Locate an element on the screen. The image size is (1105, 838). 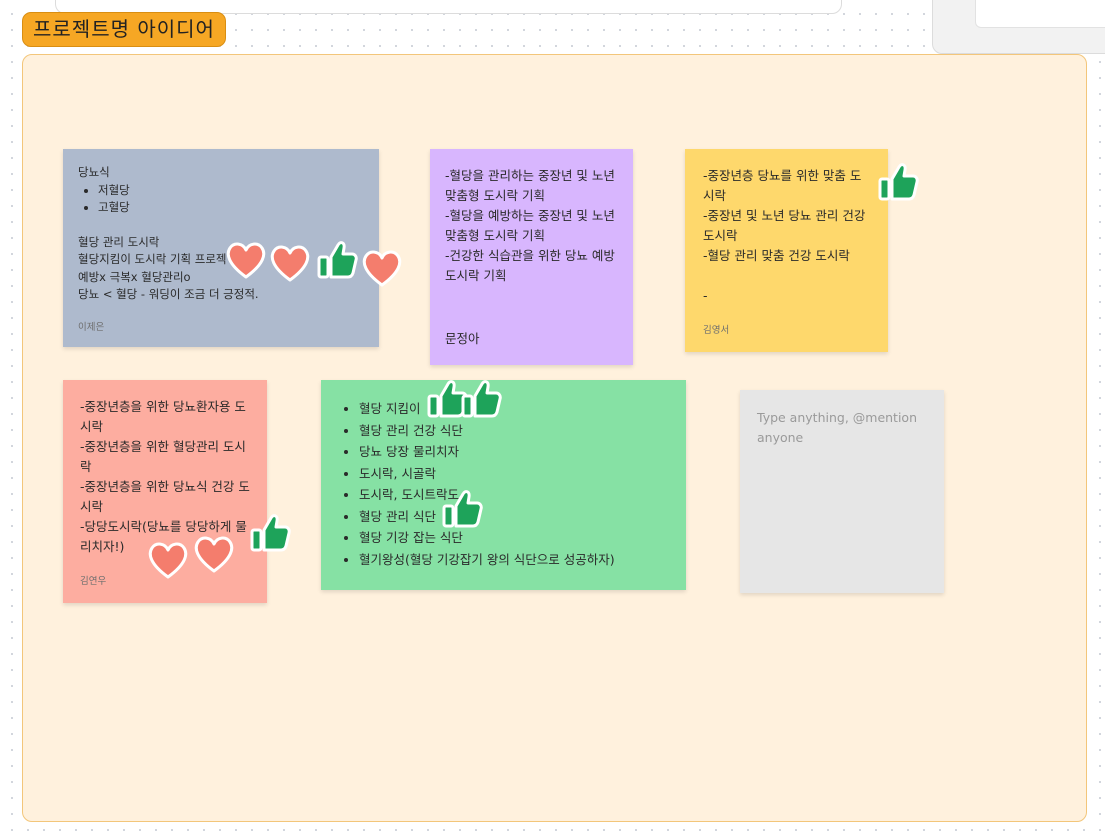
side-panel is located at coordinates (1018, 27).